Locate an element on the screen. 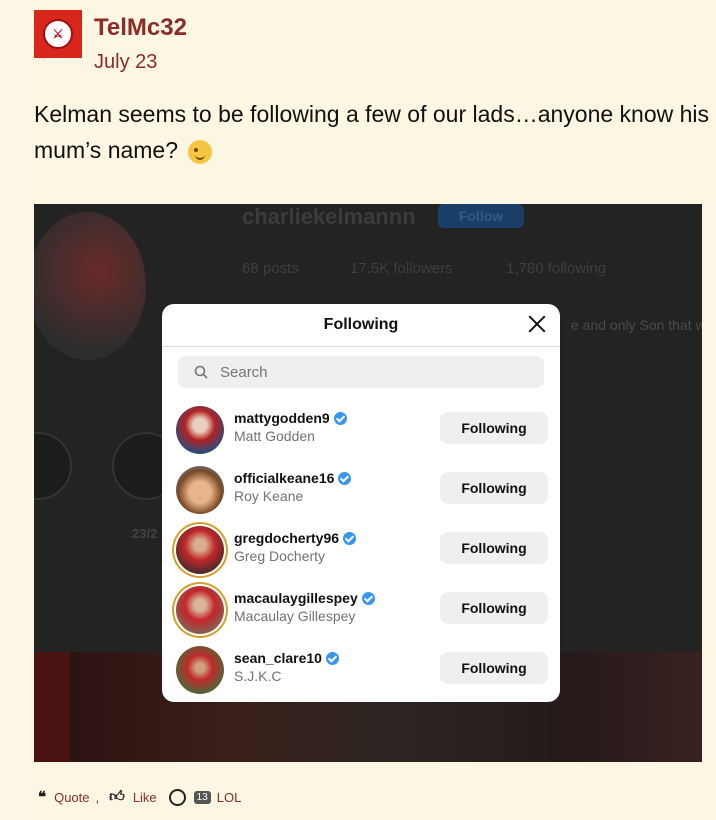 This screenshot has height=820, width=716. profile-follow-button: Follow is located at coordinates (481, 216).